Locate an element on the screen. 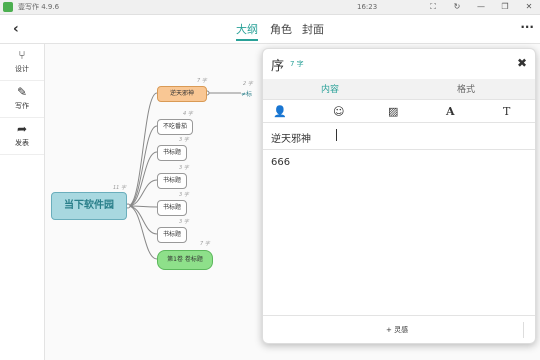  add-inspiration-button: + 灵感 is located at coordinates (397, 330).